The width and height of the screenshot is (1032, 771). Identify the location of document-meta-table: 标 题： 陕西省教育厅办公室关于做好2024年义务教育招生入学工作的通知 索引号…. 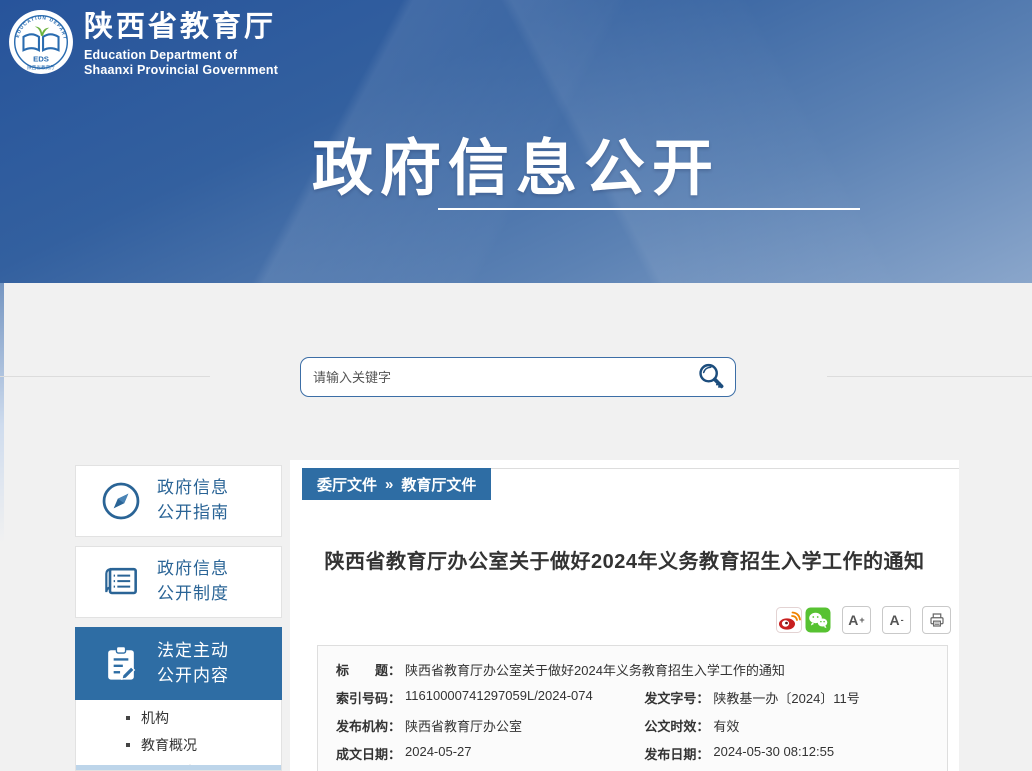
(632, 708).